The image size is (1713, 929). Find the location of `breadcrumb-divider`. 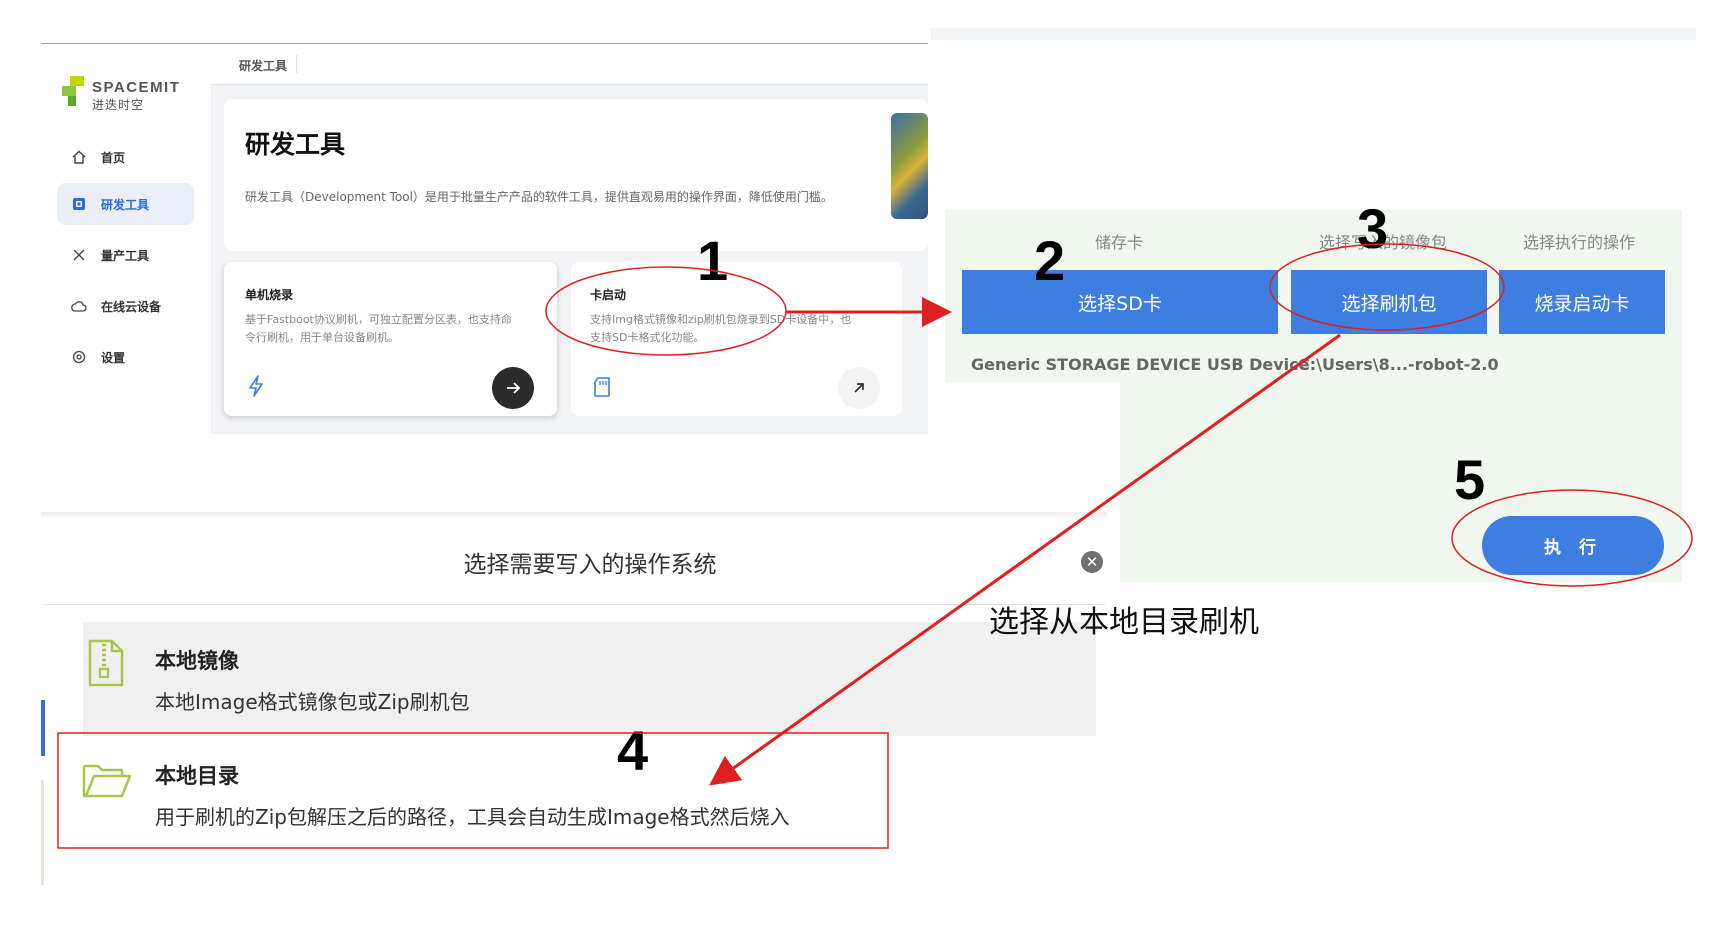

breadcrumb-divider is located at coordinates (296, 64).